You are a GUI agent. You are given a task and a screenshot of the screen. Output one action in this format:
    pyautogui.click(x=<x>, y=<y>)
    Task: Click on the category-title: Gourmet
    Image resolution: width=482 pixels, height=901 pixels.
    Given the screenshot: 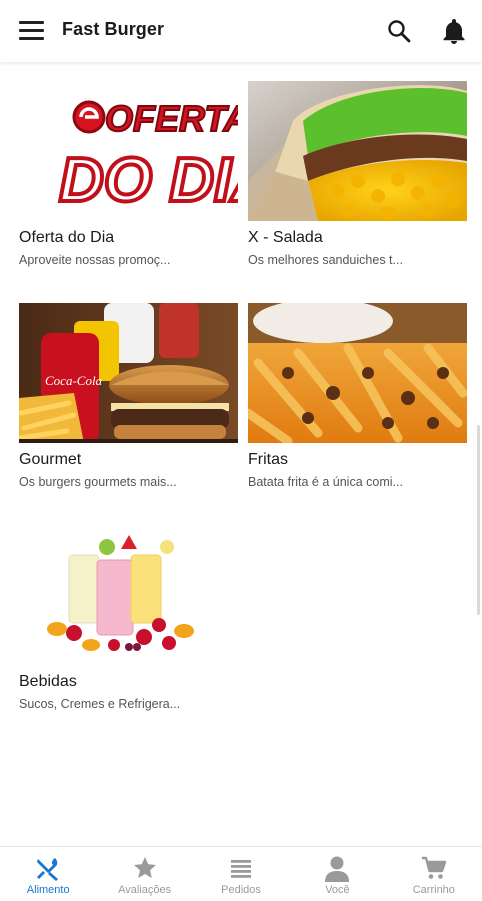 What is the action you would take?
    pyautogui.click(x=50, y=459)
    